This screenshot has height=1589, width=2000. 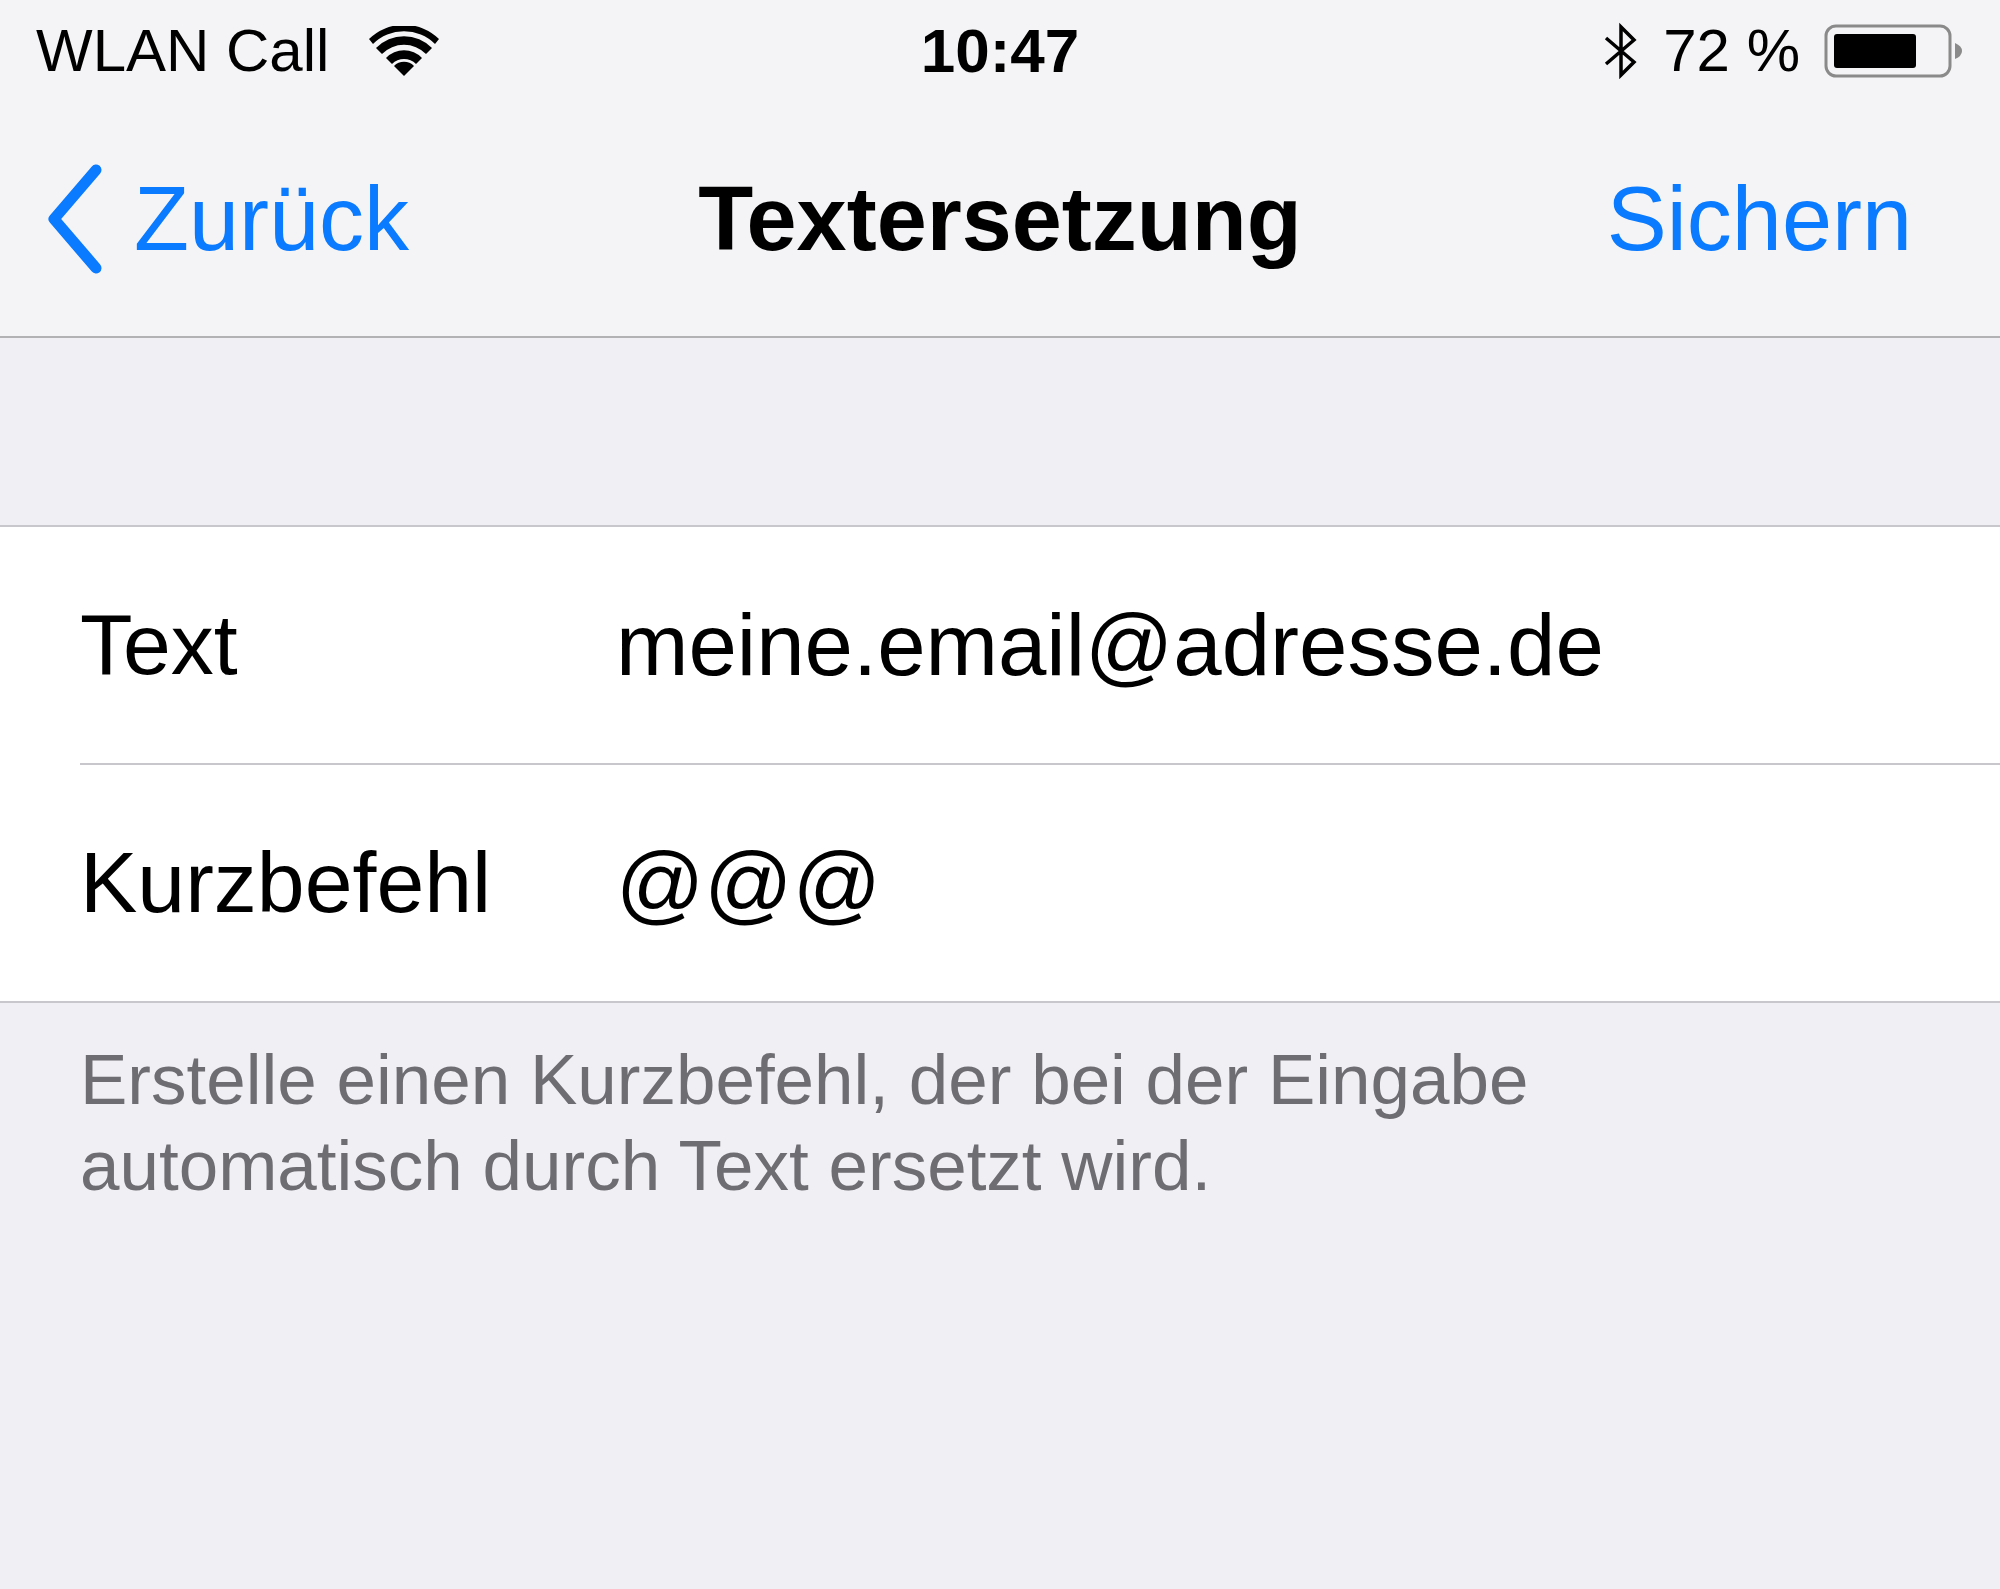 I want to click on save-button: Sichern, so click(x=1759, y=219).